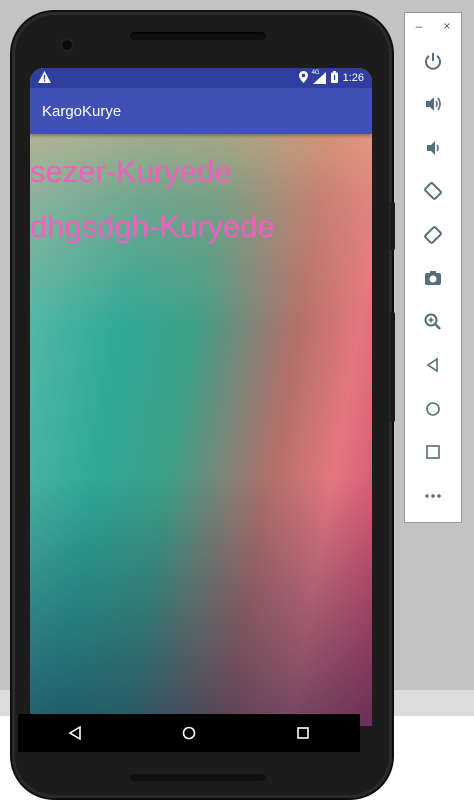 This screenshot has height=811, width=474. I want to click on list-item: sezer-Kuryede, so click(201, 171).